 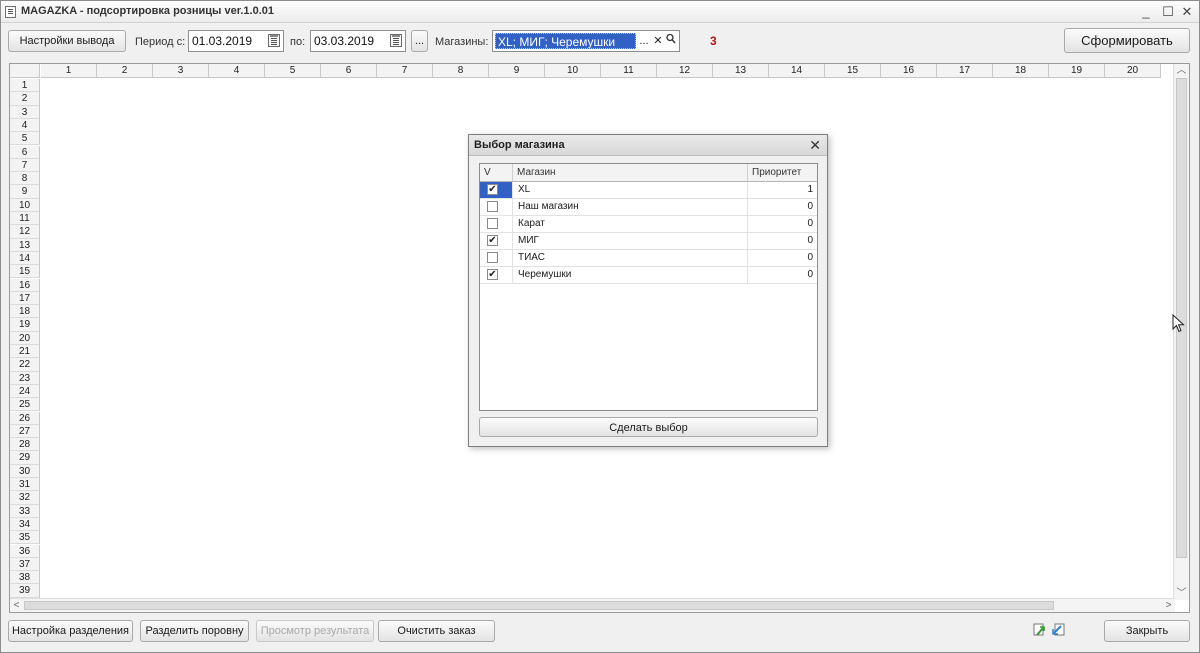 What do you see at coordinates (592, 605) in the screenshot?
I see `horizontal-scrollbar: < >` at bounding box center [592, 605].